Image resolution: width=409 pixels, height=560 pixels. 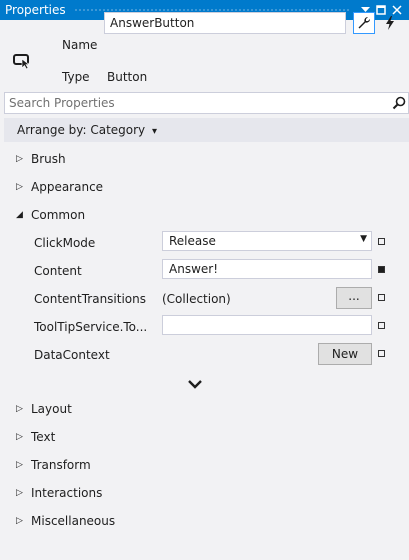 What do you see at coordinates (267, 241) in the screenshot?
I see `clickmode-select: Release ▼` at bounding box center [267, 241].